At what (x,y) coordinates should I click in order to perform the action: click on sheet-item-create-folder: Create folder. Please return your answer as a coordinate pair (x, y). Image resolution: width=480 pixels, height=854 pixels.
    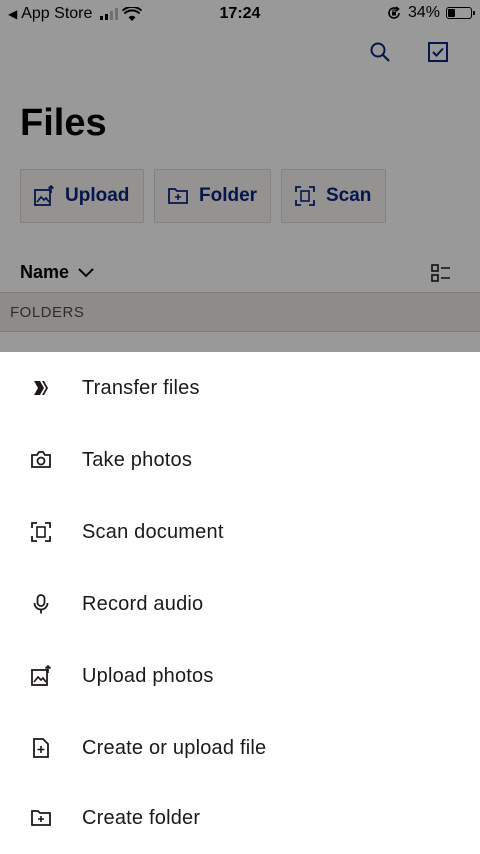
    Looking at the image, I should click on (240, 818).